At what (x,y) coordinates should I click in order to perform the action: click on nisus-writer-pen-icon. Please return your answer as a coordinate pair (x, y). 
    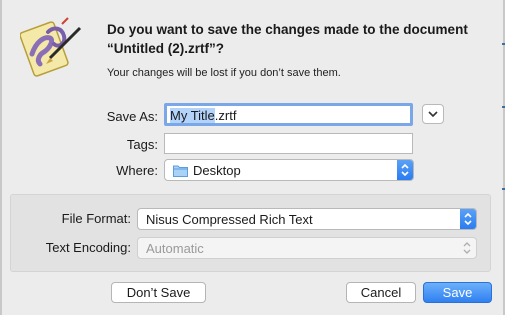
    Looking at the image, I should click on (52, 47).